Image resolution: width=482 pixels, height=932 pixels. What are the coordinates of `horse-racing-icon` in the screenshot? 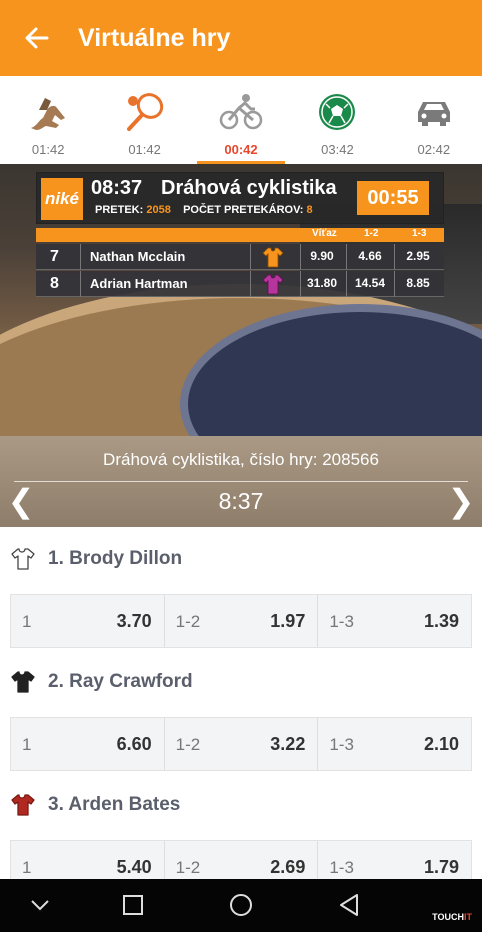 It's located at (48, 112).